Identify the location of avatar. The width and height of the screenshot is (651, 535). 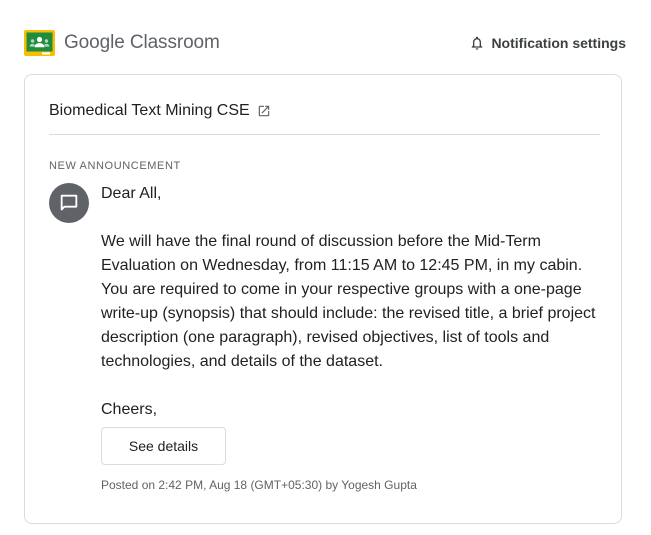
(69, 203).